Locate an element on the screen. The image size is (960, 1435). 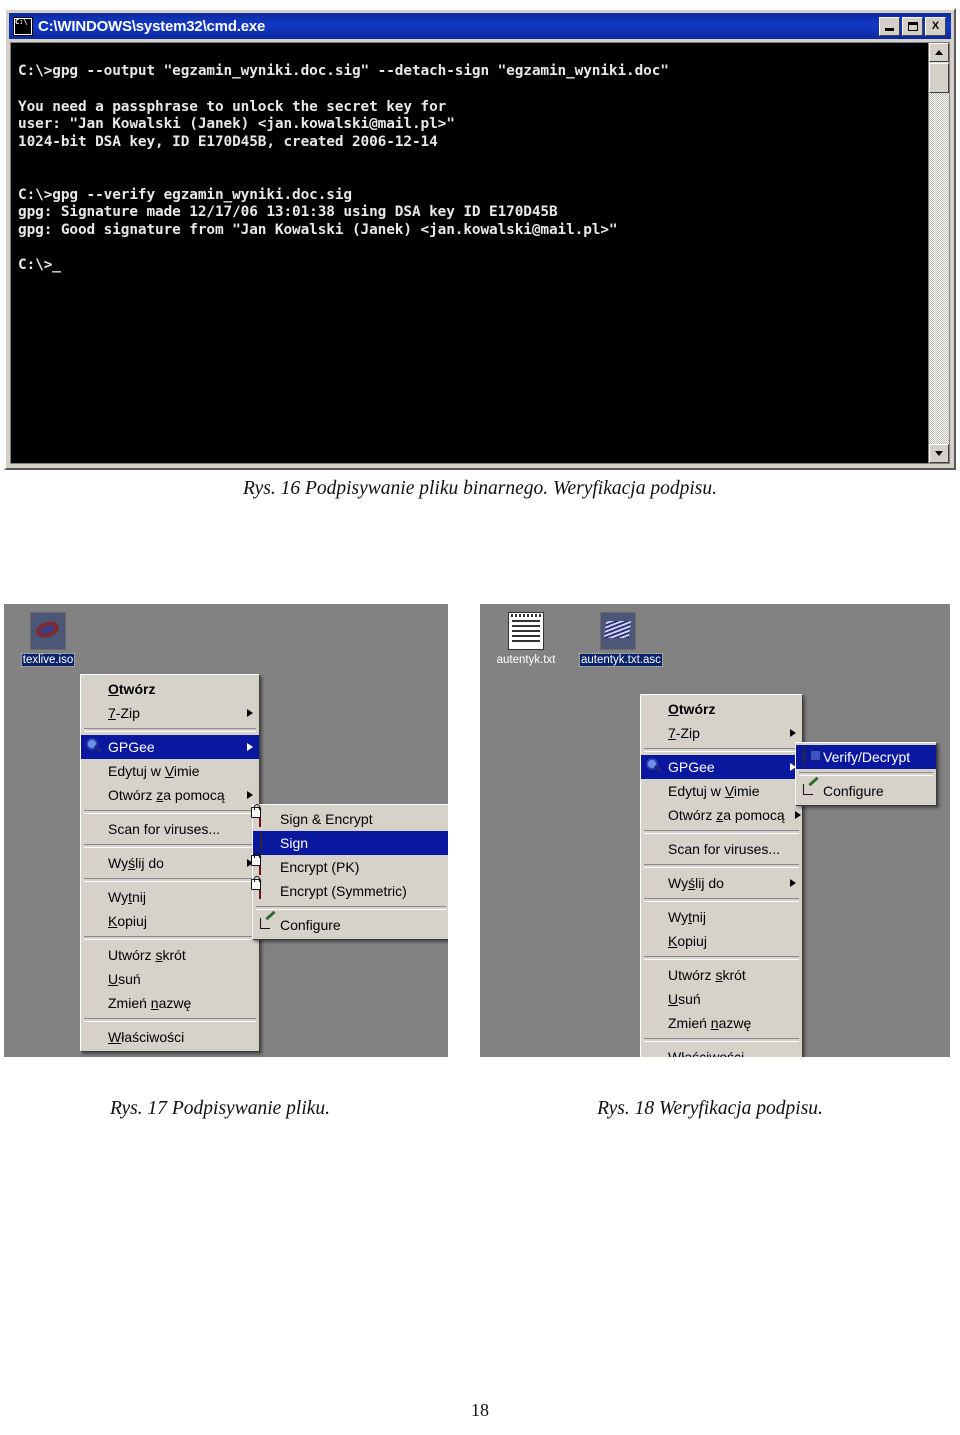
cmd-titlebar: C:\WINDOWS\system32\cmd.exe X is located at coordinates (480, 26).